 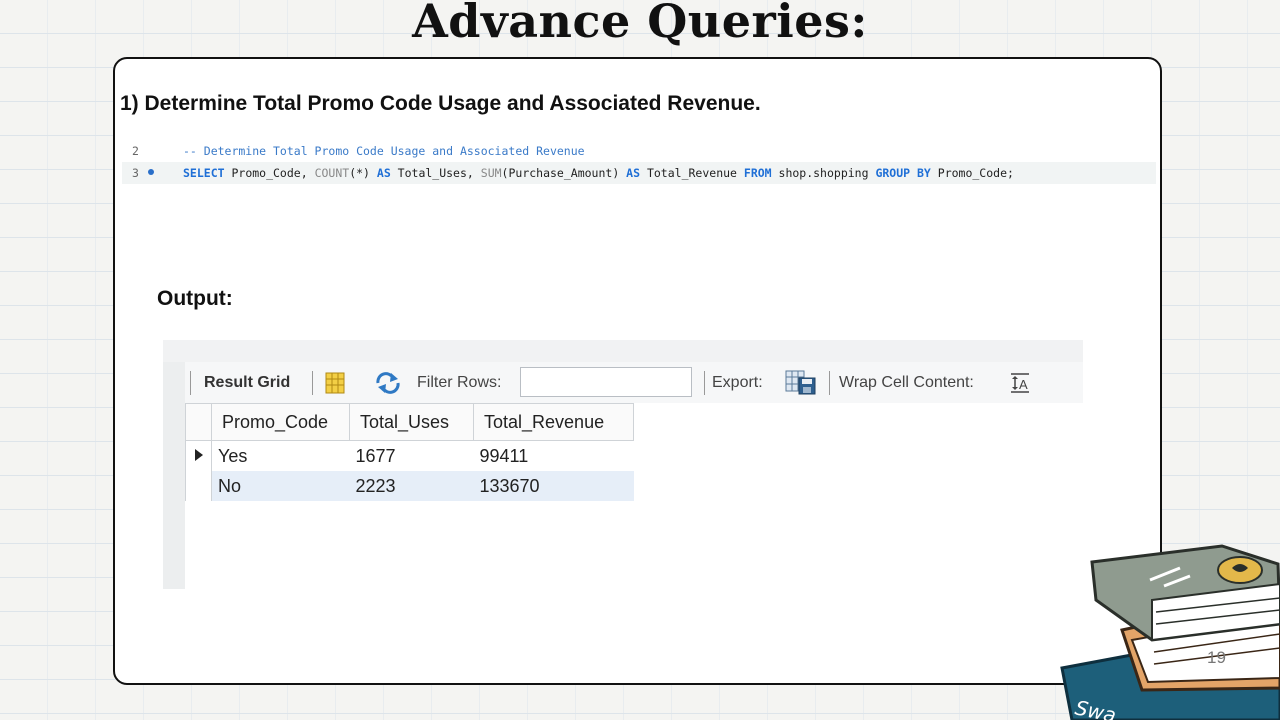 I want to click on grid-corner-cell, so click(x=198, y=422).